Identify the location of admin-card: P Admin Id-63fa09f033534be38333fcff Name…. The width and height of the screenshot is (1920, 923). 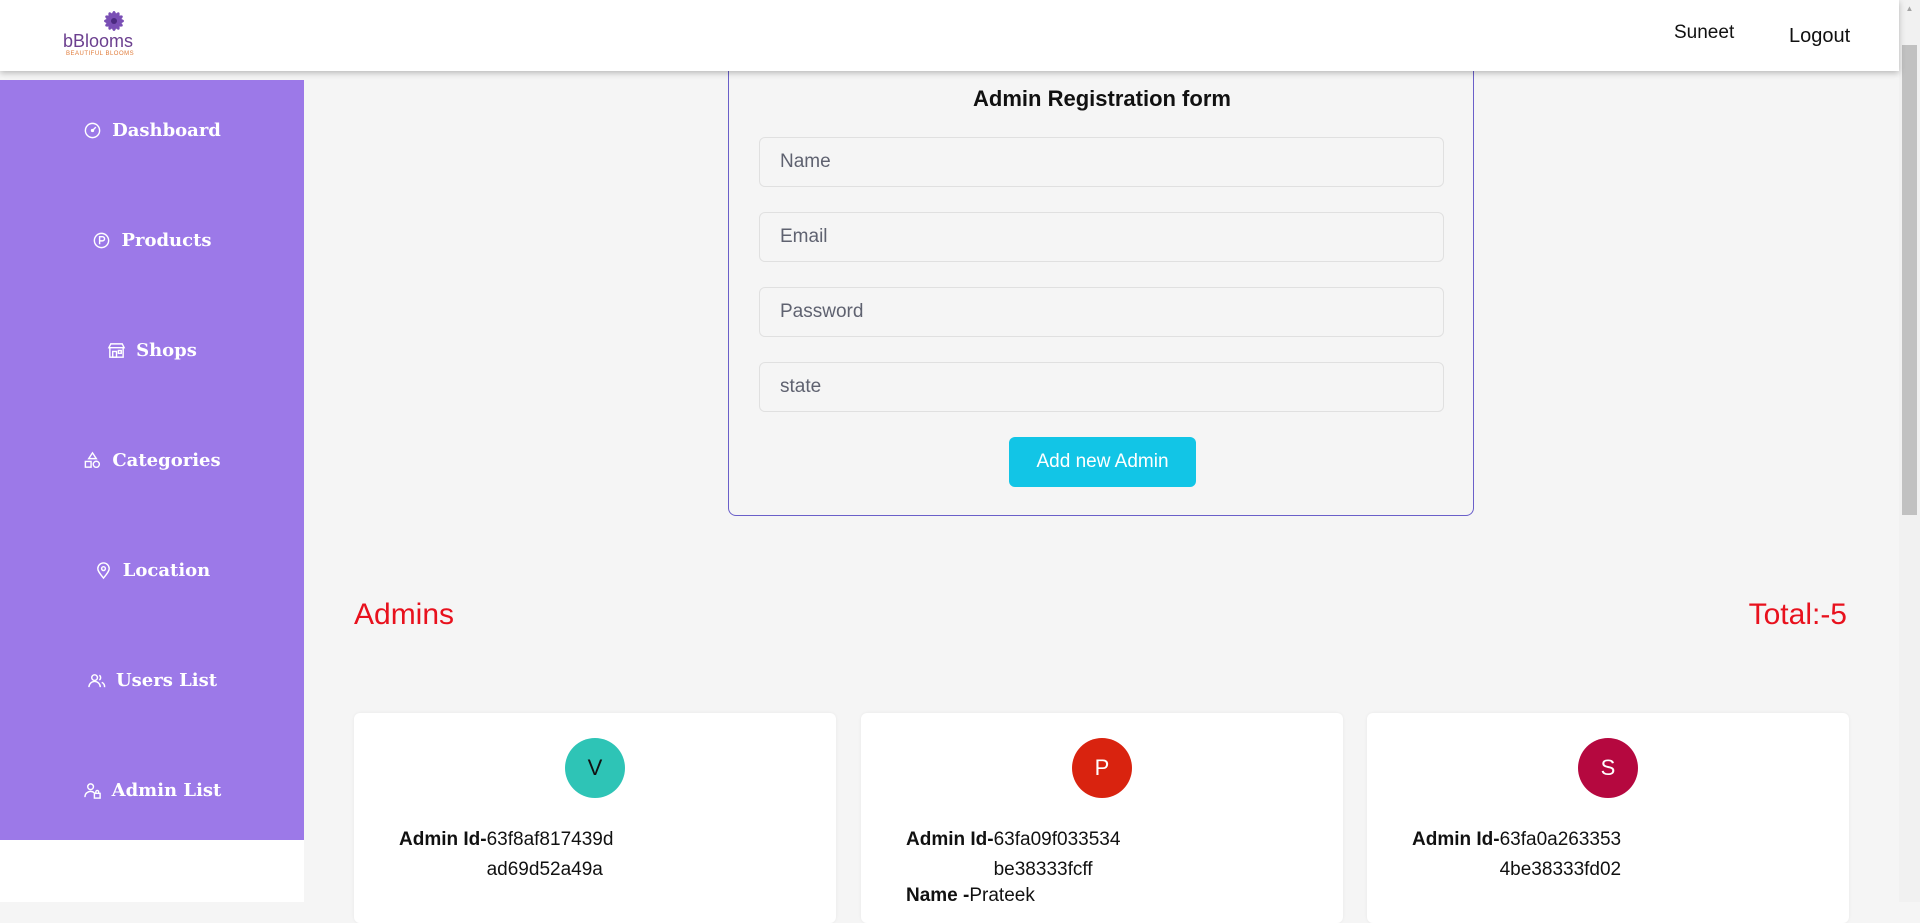
(1102, 818).